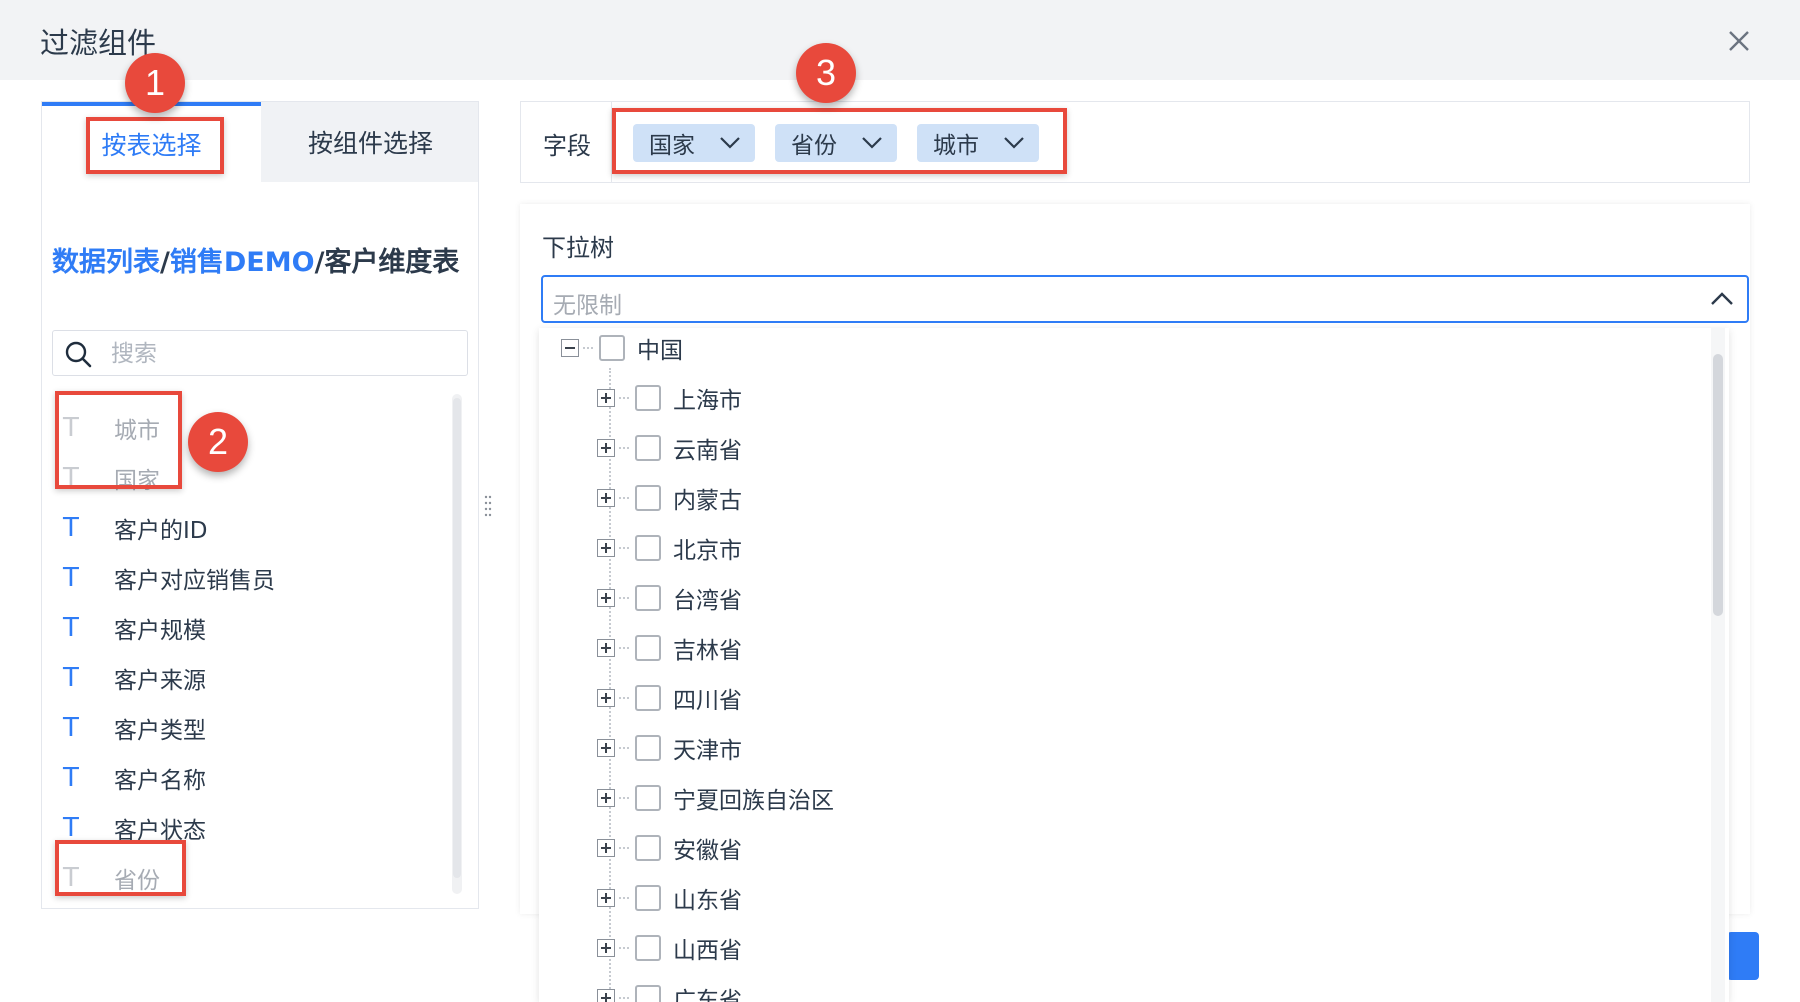 The height and width of the screenshot is (1002, 1800). What do you see at coordinates (669, 548) in the screenshot?
I see `tree-node: 北京市` at bounding box center [669, 548].